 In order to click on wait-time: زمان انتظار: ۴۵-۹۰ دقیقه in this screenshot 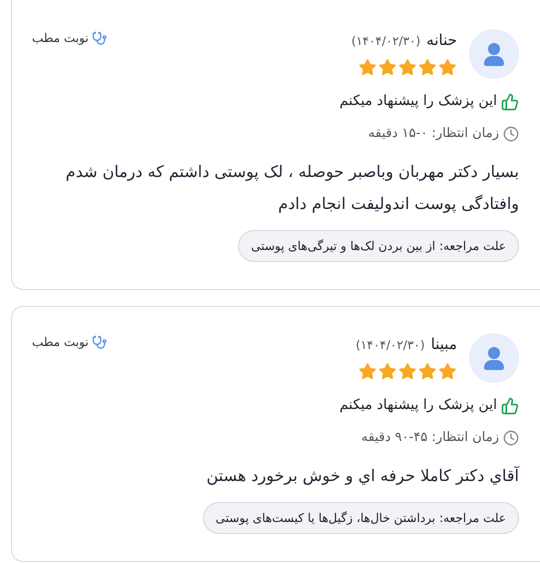, I will do `click(430, 438)`.